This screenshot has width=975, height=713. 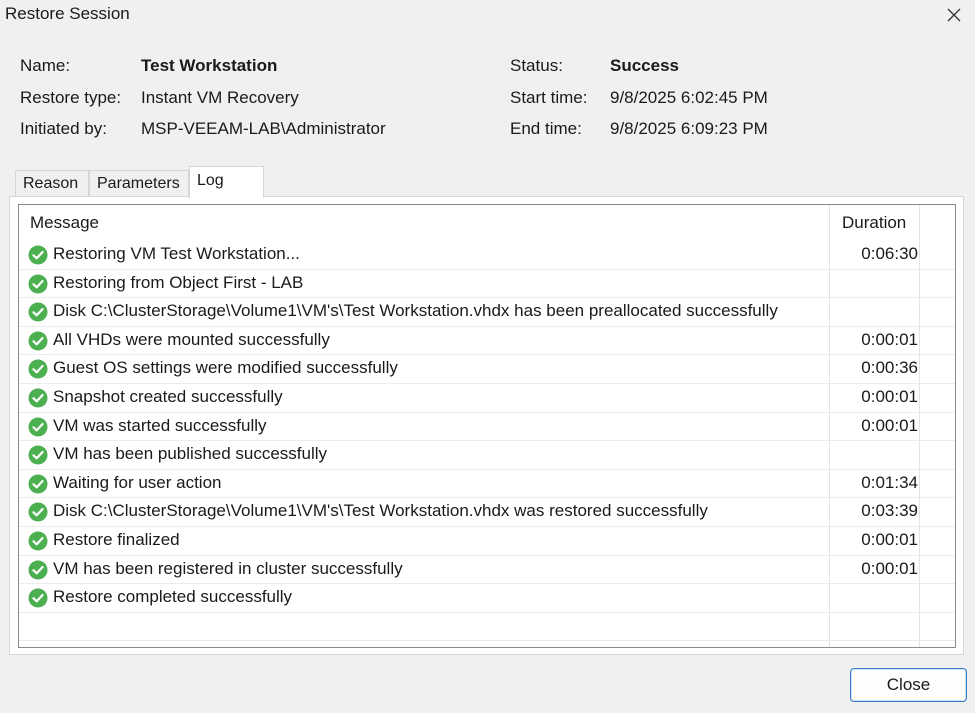 I want to click on restore-type-label: Restore type:, so click(x=71, y=97).